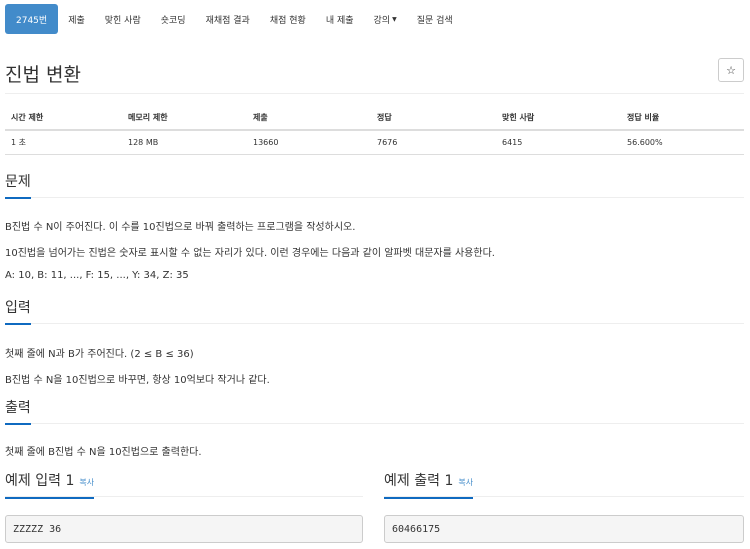  I want to click on sample-output-header: 예제 출력 1 복사, so click(564, 486).